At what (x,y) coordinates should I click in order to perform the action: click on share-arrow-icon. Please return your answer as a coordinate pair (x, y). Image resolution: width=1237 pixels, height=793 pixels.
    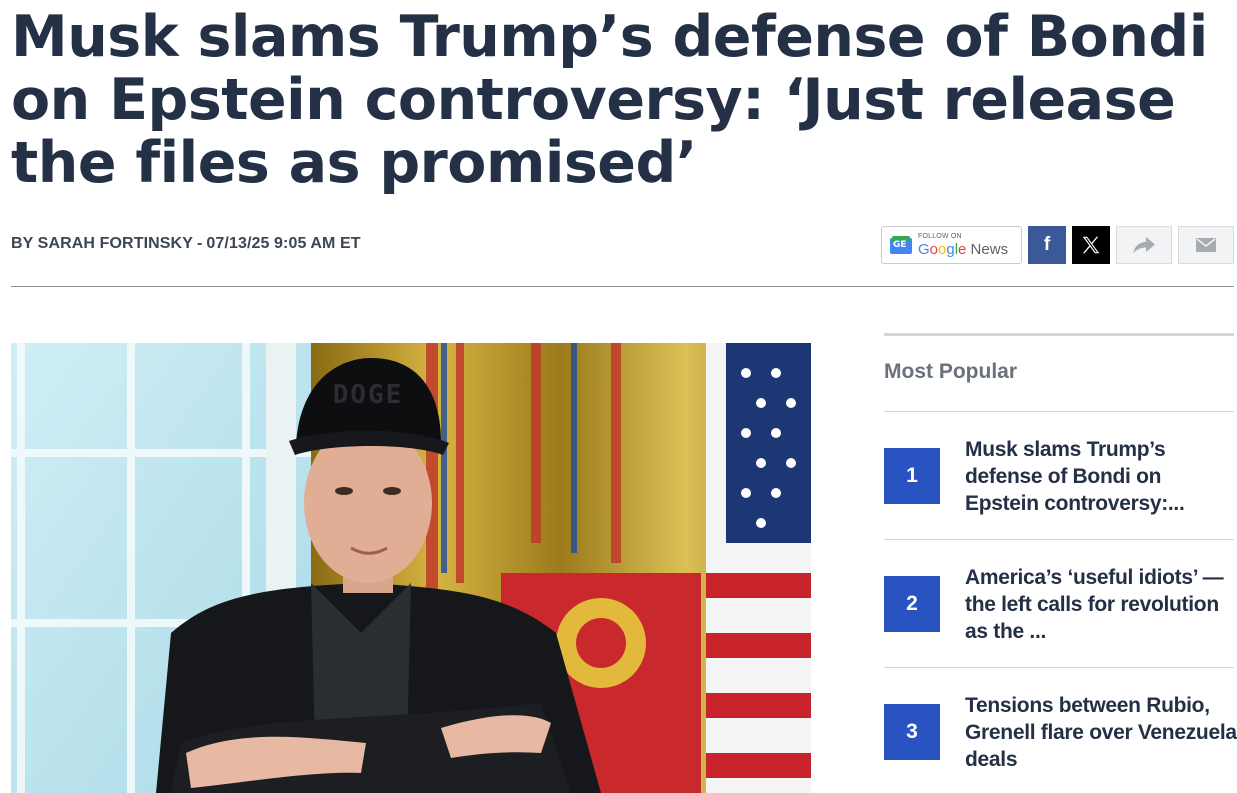
    Looking at the image, I should click on (1144, 245).